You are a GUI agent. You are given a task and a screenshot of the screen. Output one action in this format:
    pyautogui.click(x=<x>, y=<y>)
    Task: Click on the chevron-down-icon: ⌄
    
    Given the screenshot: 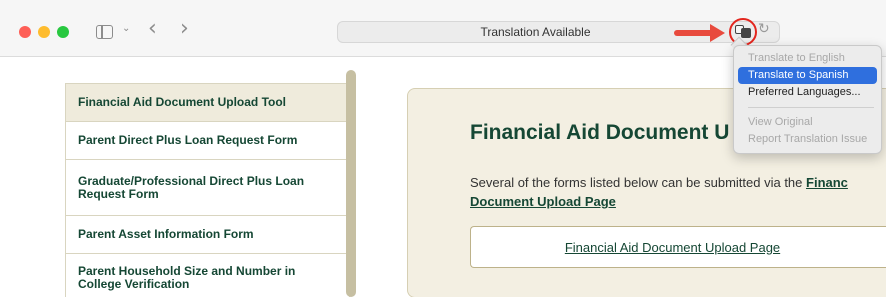 What is the action you would take?
    pyautogui.click(x=126, y=28)
    